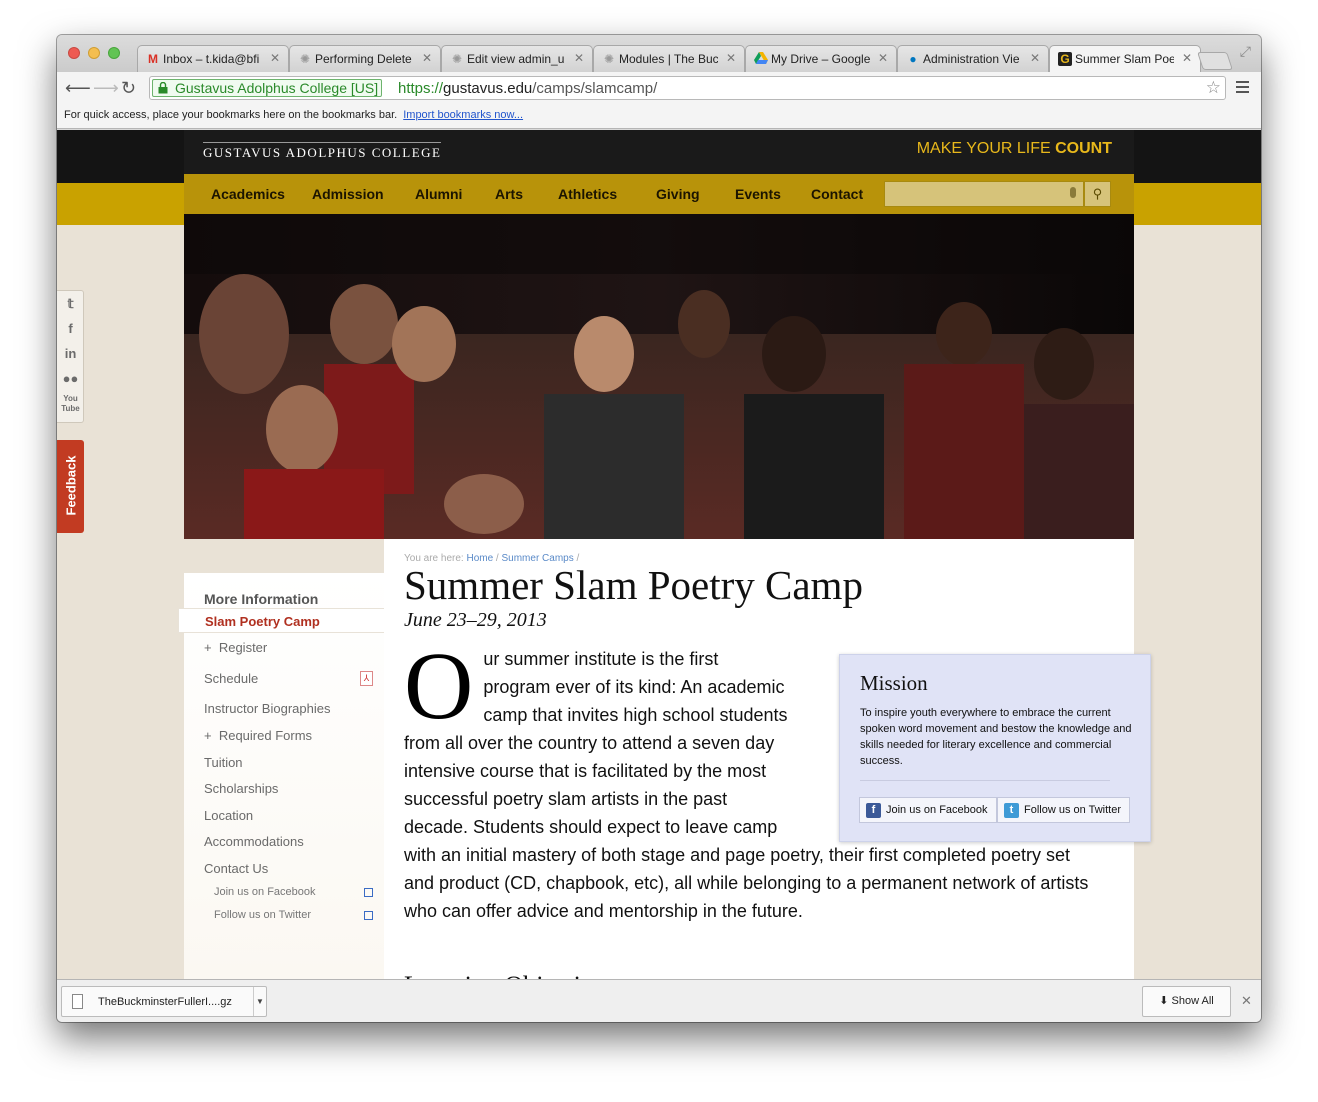 This screenshot has width=1318, height=1102. What do you see at coordinates (223, 762) in the screenshot?
I see `sidebar-item-tuition: Tuition` at bounding box center [223, 762].